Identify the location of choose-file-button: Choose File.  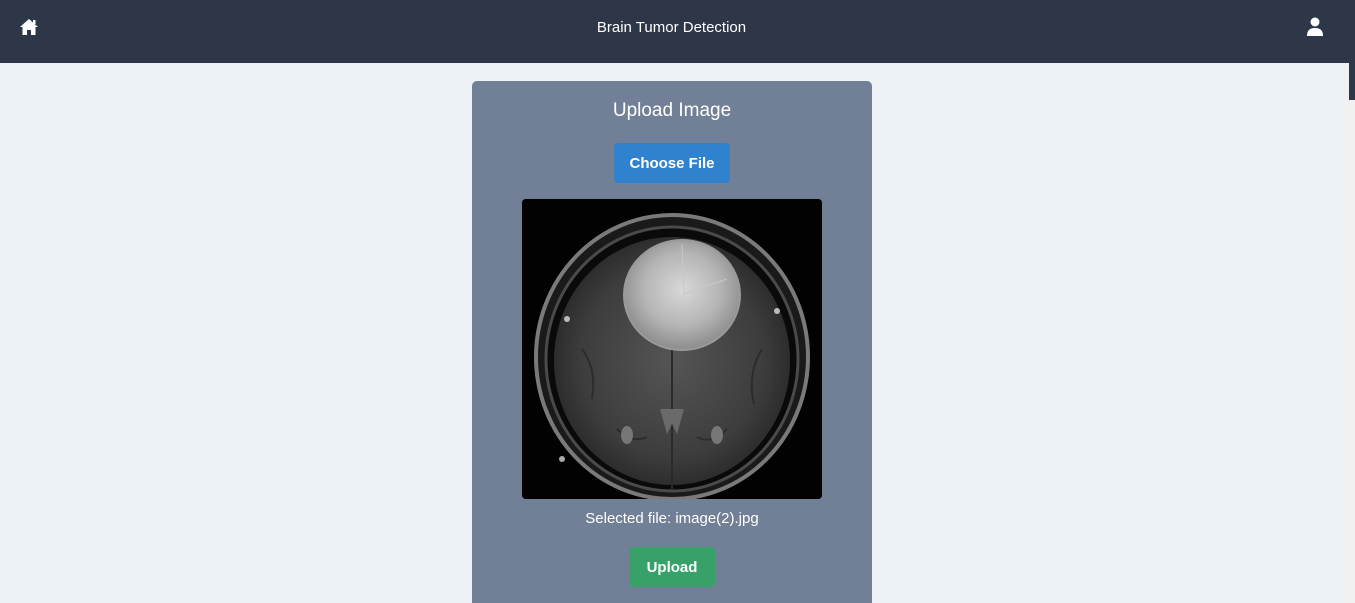
(672, 163).